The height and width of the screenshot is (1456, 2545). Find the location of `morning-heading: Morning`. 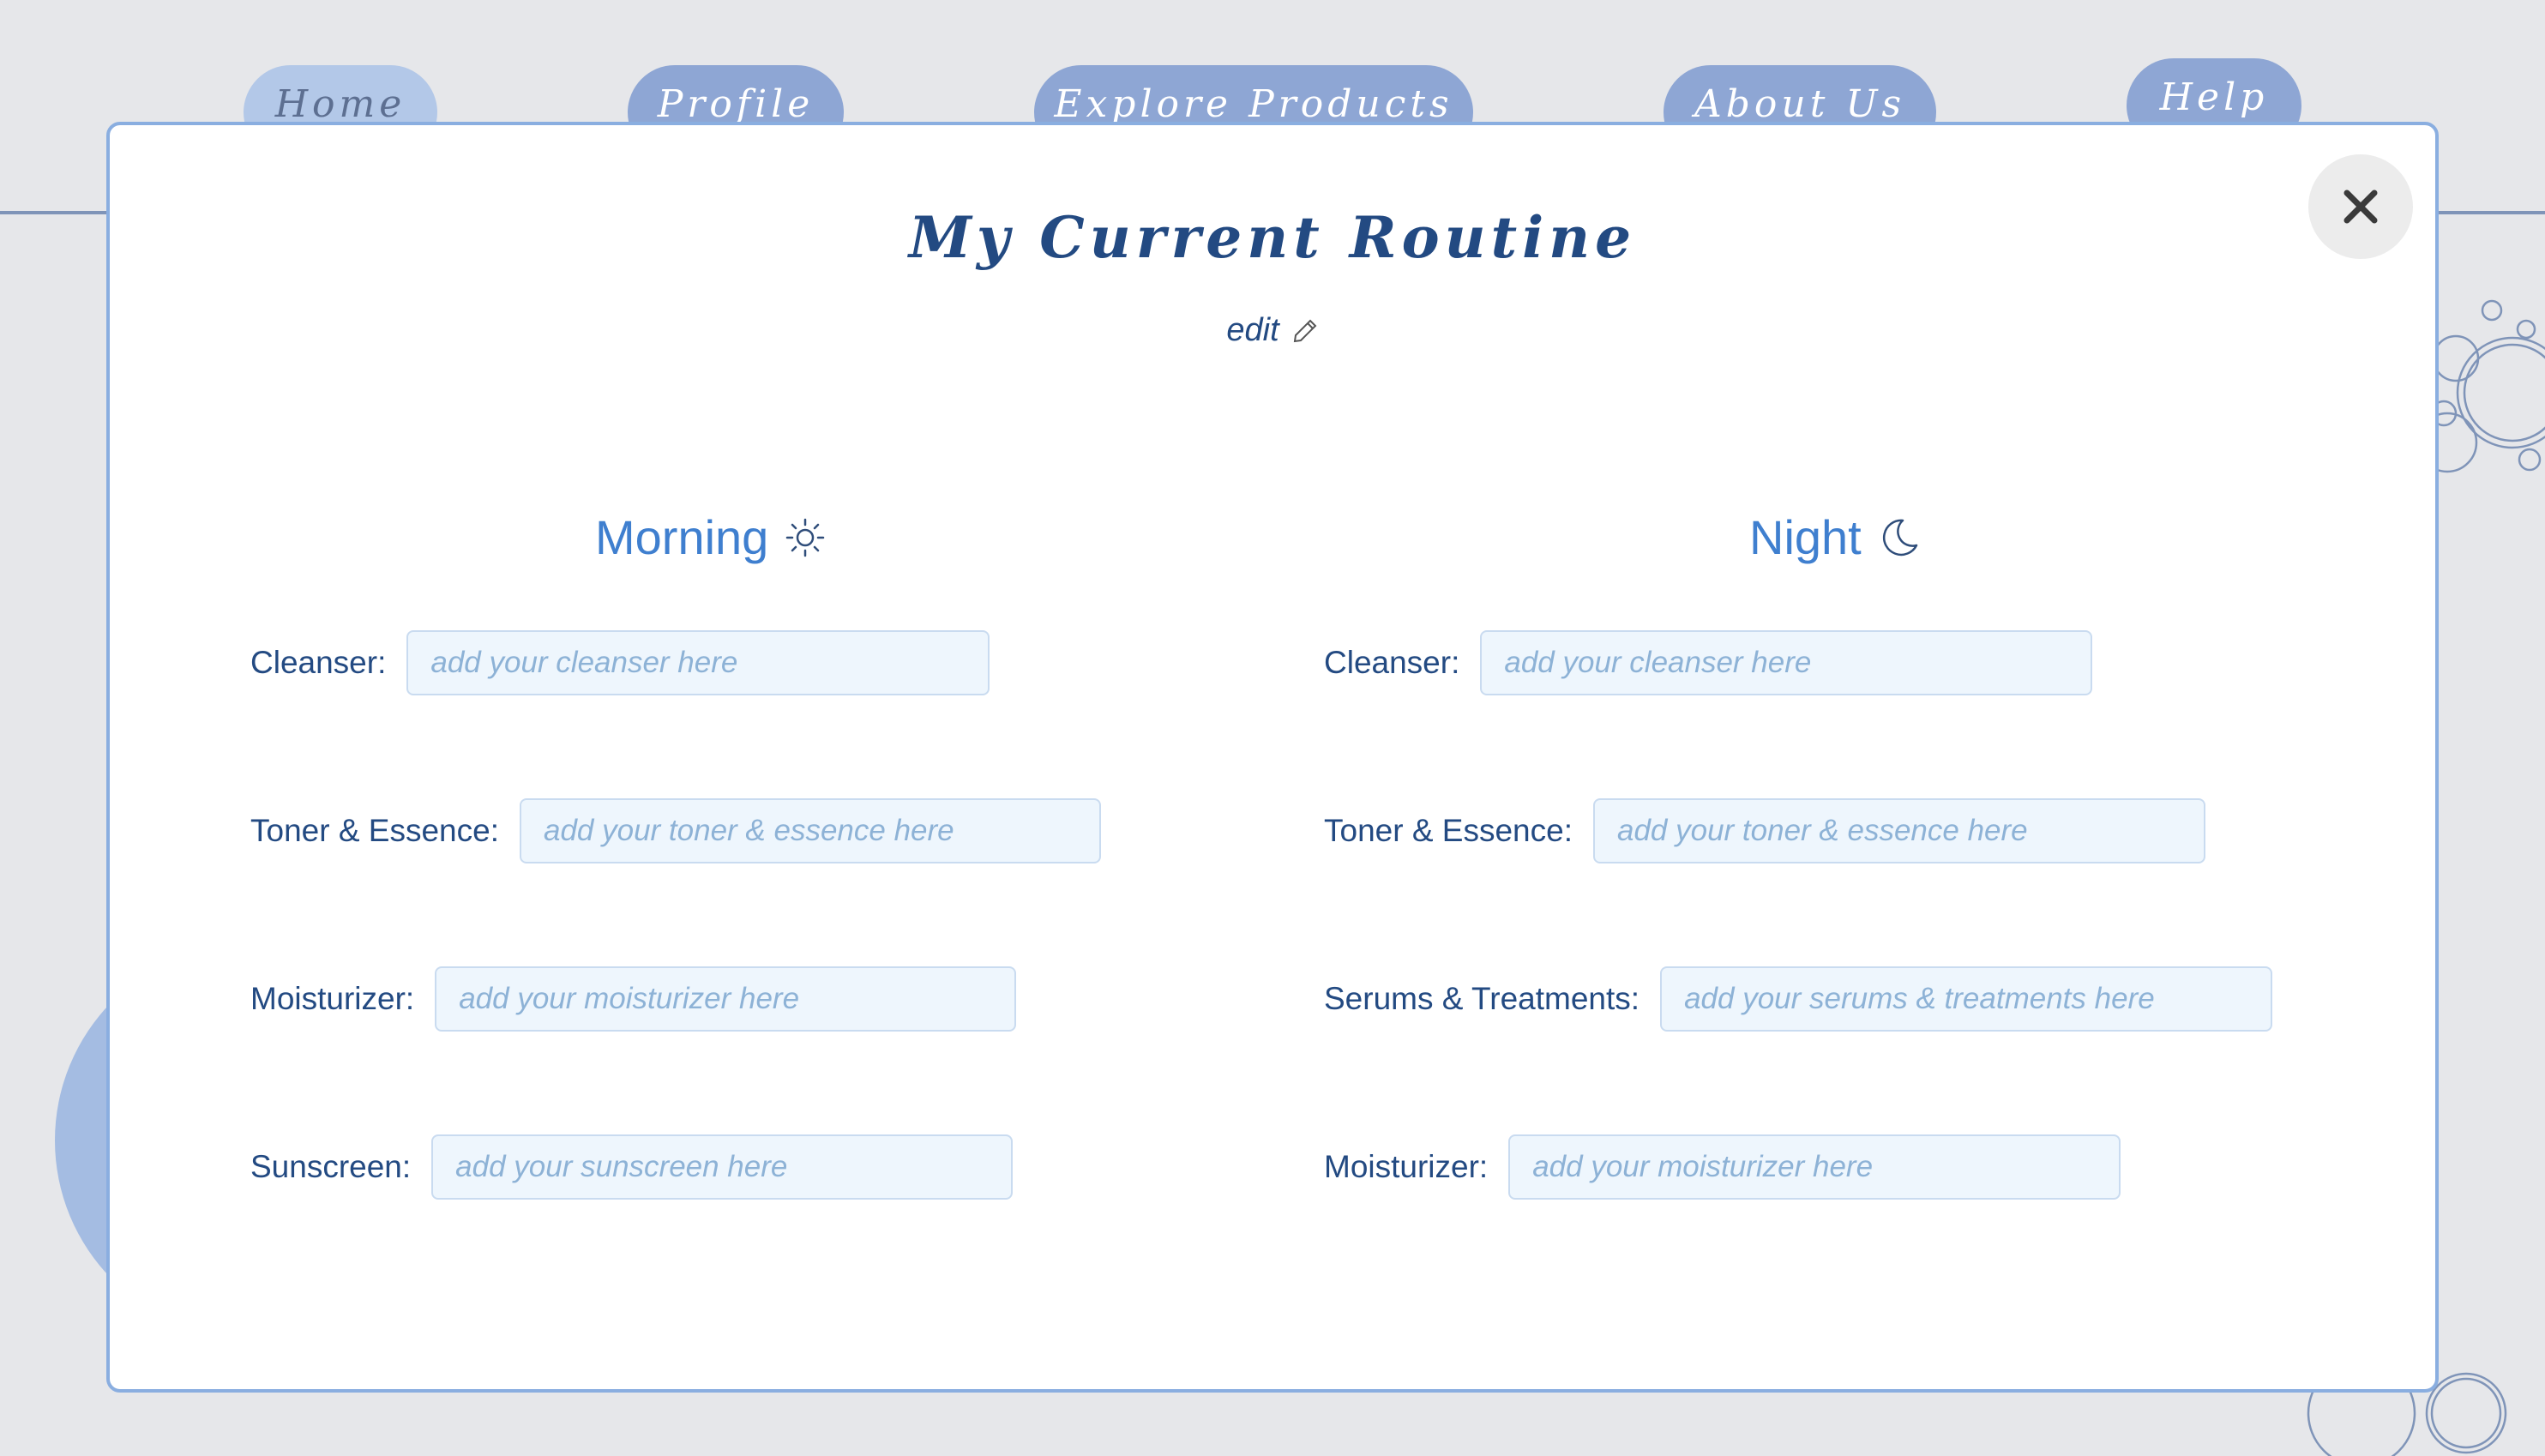

morning-heading: Morning is located at coordinates (711, 537).